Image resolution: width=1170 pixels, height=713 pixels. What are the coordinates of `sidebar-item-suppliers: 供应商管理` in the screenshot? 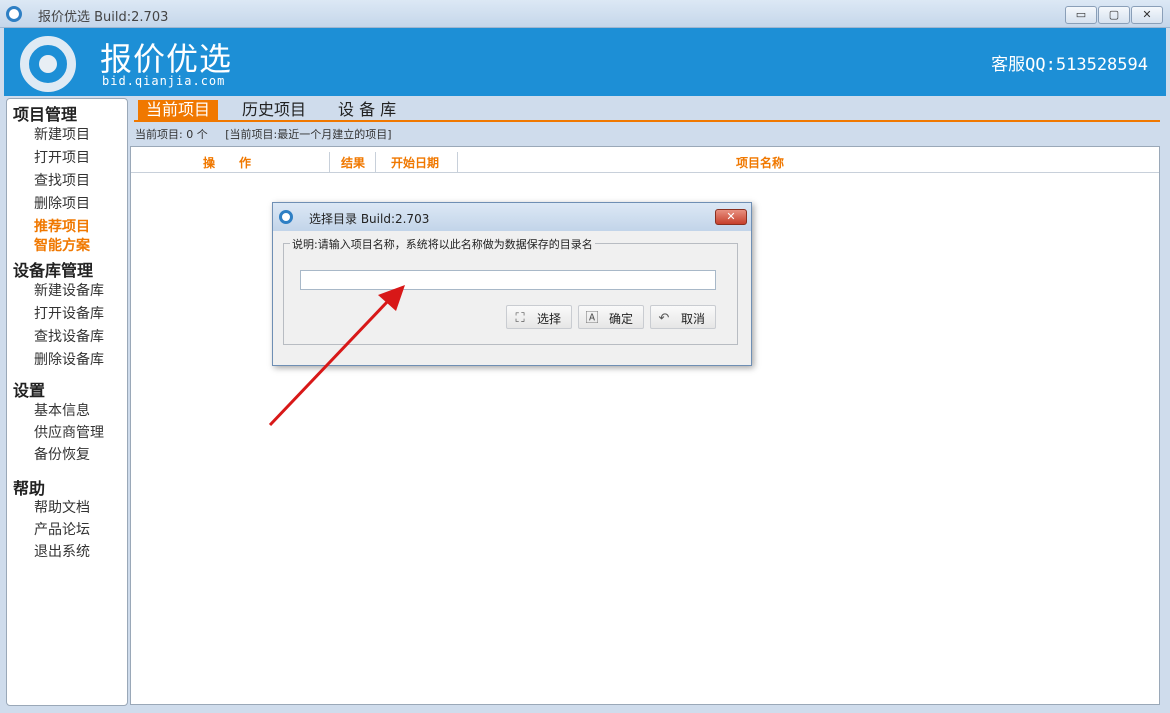 It's located at (69, 432).